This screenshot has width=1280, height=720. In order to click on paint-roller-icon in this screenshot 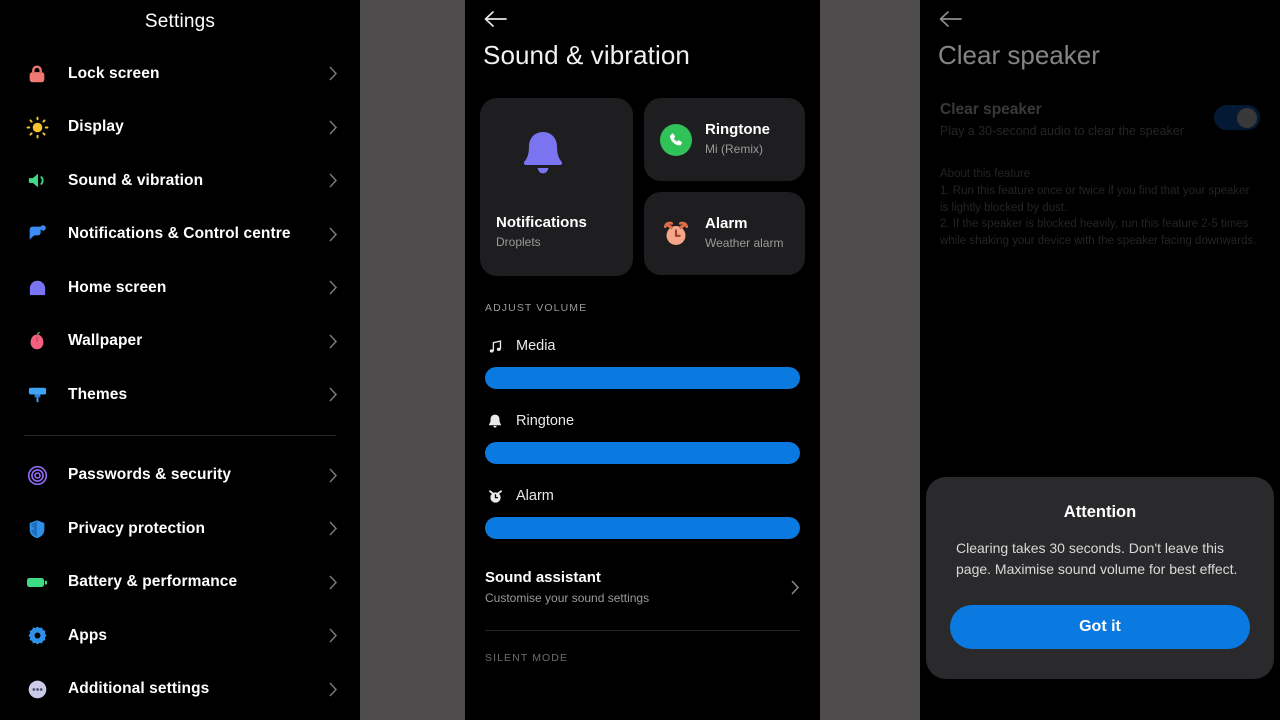, I will do `click(37, 395)`.